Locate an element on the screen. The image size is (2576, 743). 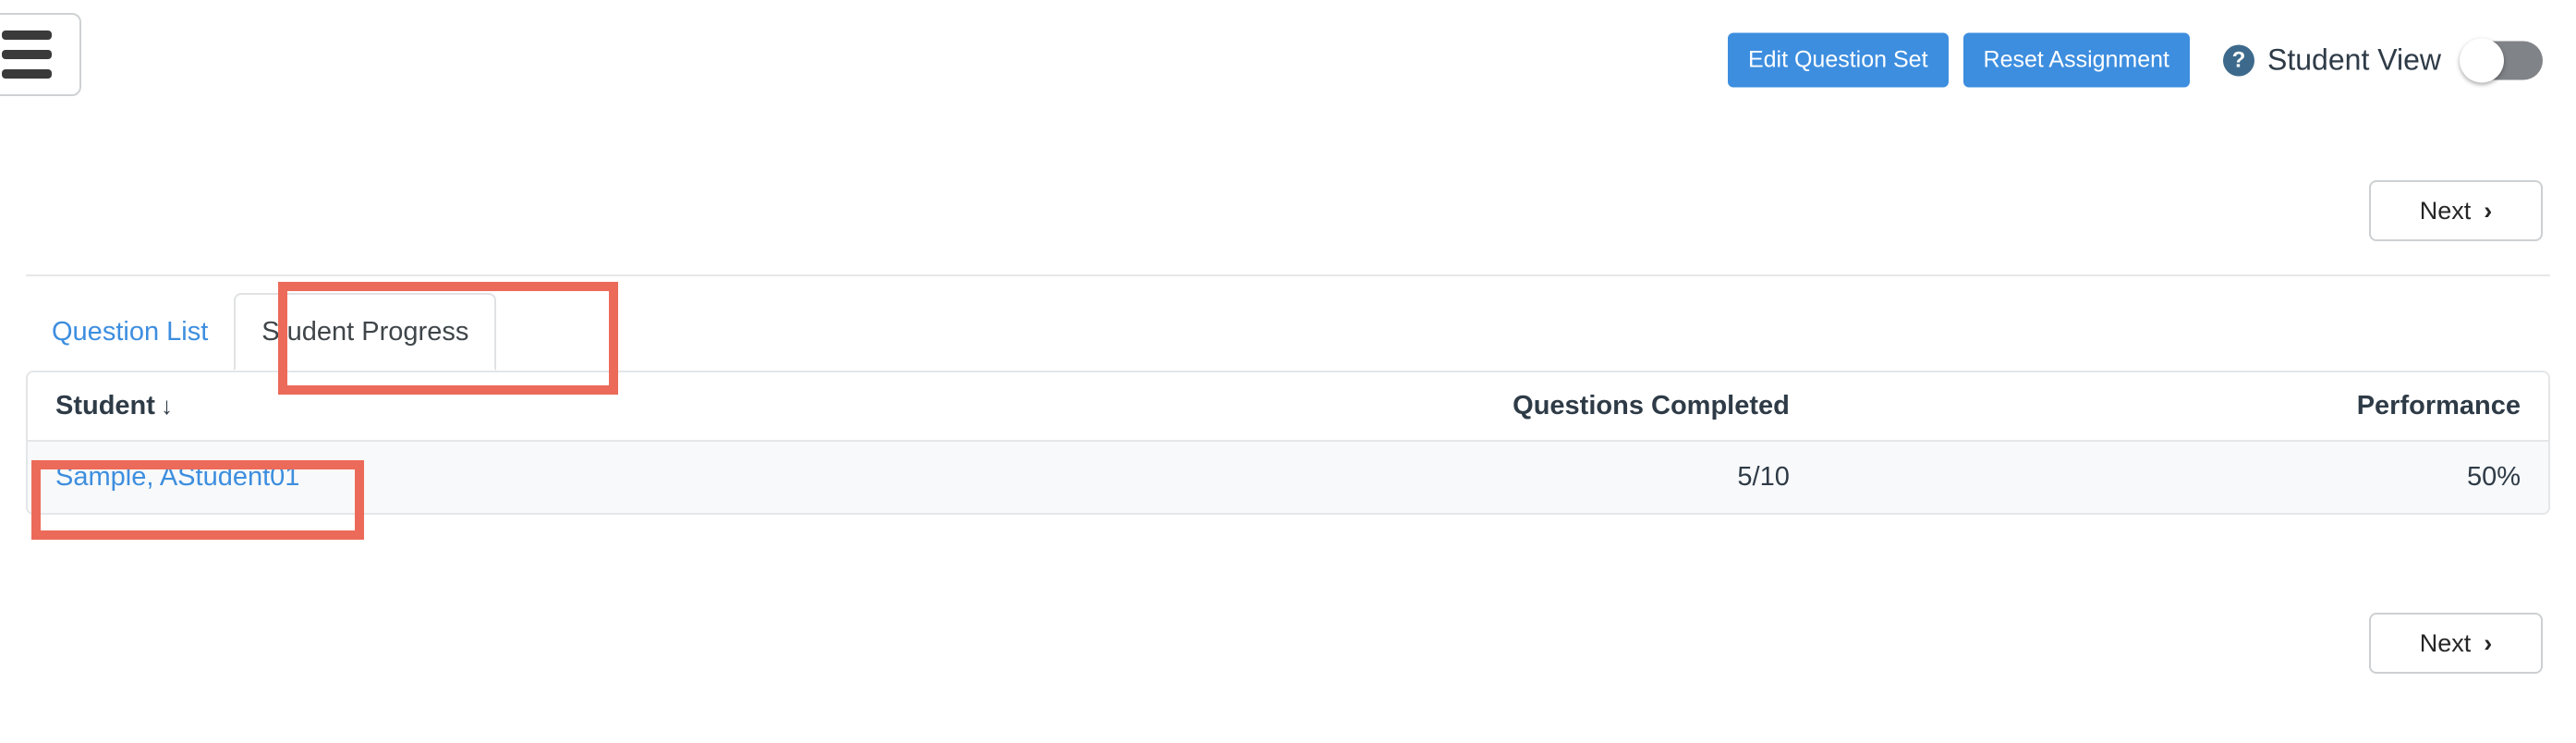
student-view-control: ? Student View is located at coordinates (2383, 60).